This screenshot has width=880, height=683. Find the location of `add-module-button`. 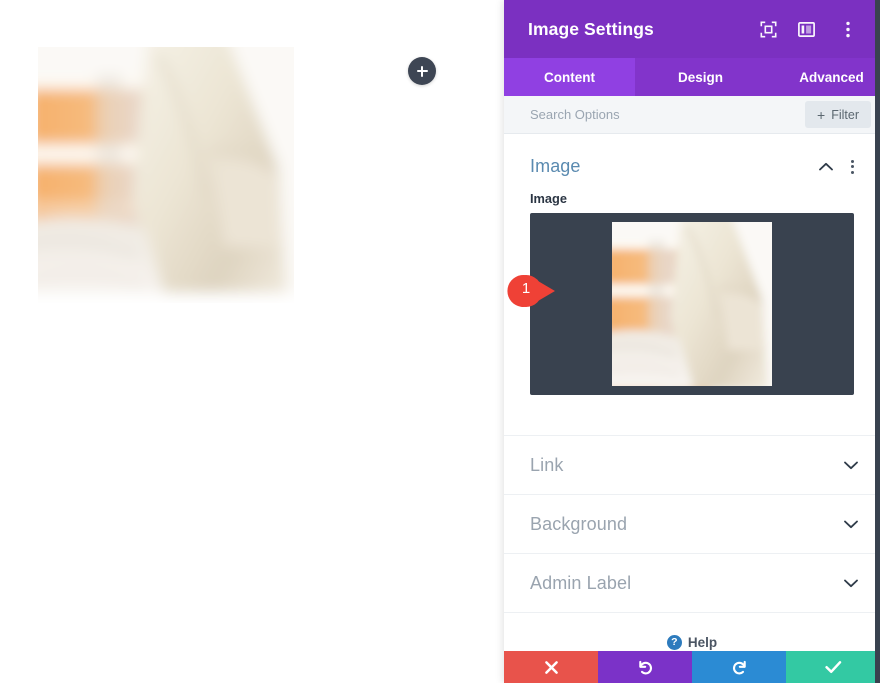

add-module-button is located at coordinates (422, 71).